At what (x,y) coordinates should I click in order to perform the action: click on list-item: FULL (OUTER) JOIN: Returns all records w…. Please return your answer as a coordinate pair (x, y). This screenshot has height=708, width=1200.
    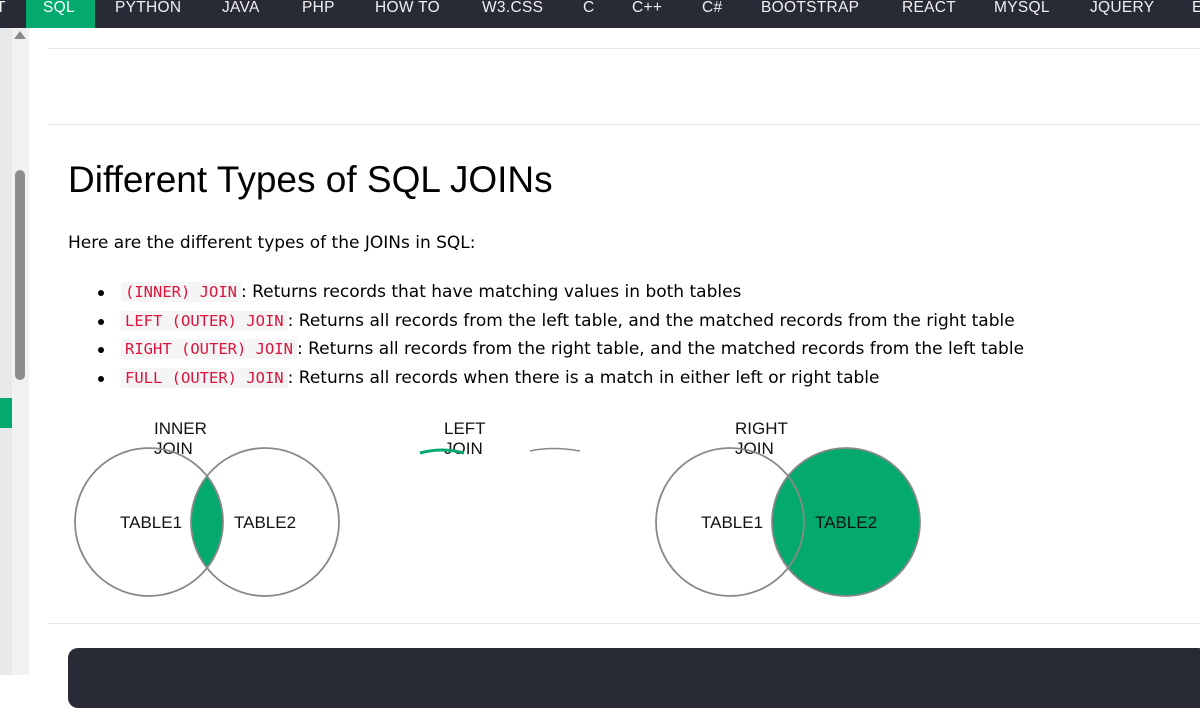
    Looking at the image, I should click on (560, 379).